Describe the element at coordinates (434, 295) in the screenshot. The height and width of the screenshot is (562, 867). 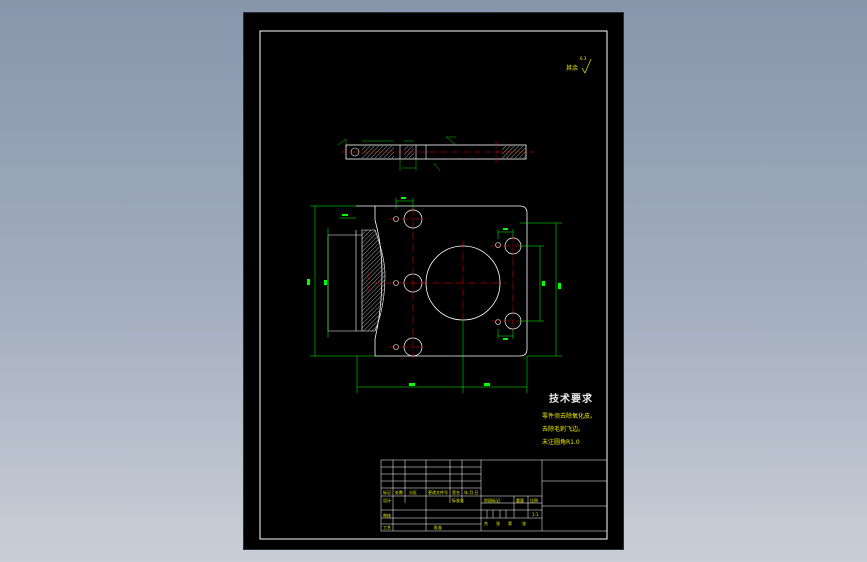
I see `plan-view` at that location.